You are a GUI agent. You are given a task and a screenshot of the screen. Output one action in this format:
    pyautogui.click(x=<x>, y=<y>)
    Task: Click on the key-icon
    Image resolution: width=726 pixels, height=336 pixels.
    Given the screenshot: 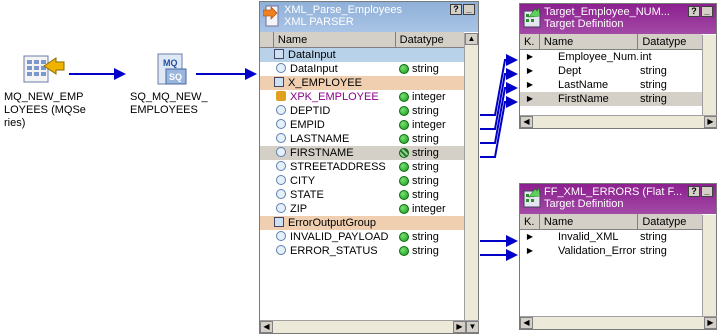 What is the action you would take?
    pyautogui.click(x=281, y=96)
    